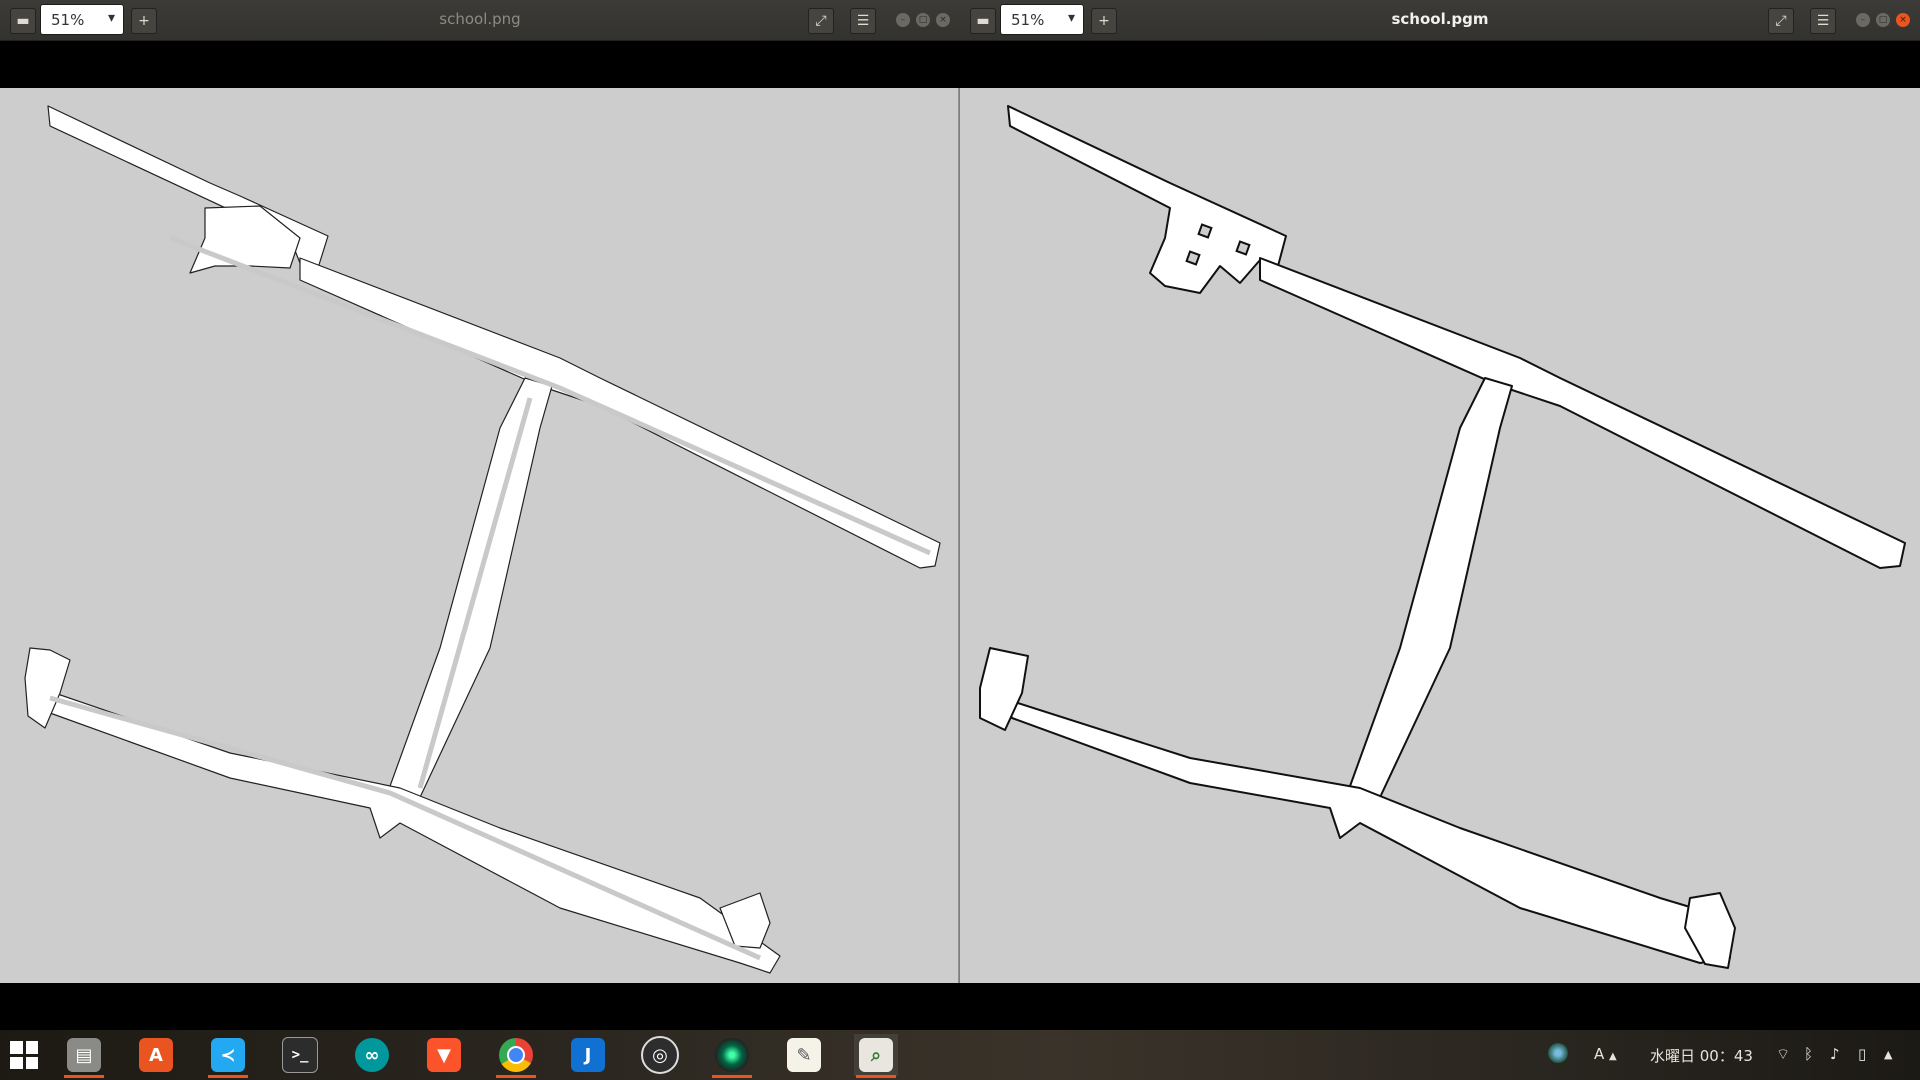 This screenshot has height=1080, width=1920. Describe the element at coordinates (1783, 1054) in the screenshot. I see `wifi-icon: ⌔` at that location.